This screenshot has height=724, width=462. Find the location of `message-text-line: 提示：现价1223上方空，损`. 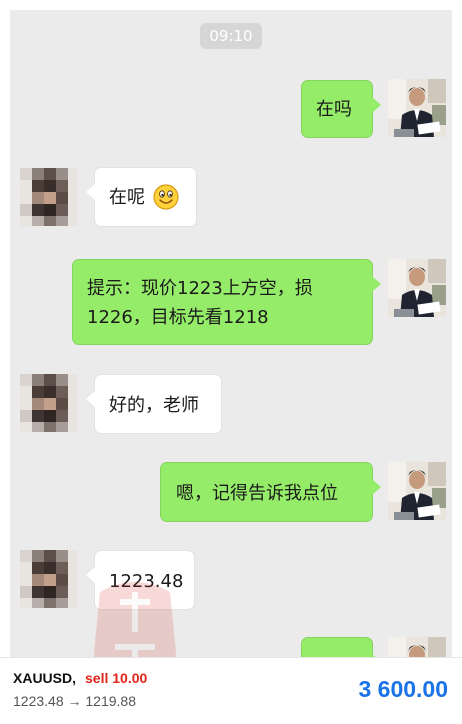

message-text-line: 提示：现价1223上方空，损 is located at coordinates (200, 288).